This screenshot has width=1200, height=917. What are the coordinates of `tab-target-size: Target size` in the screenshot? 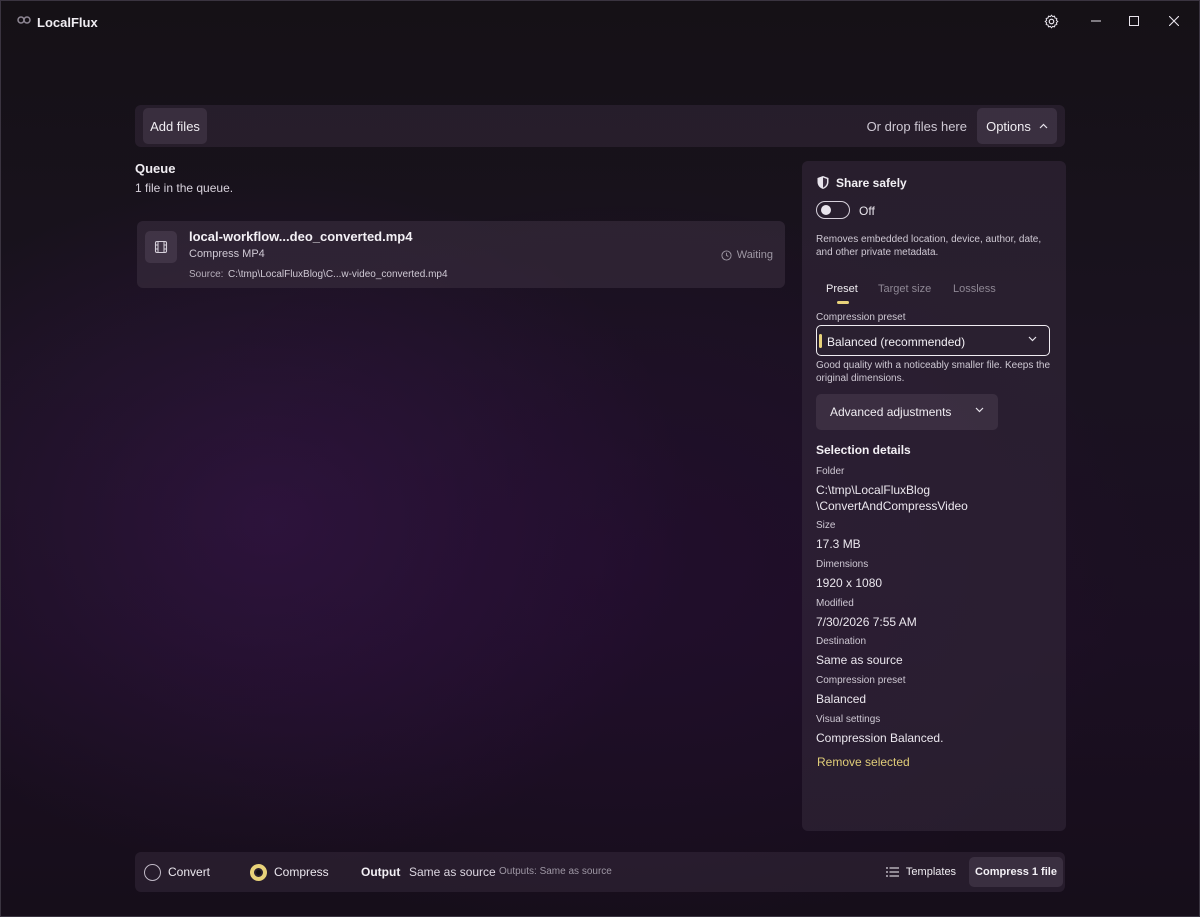 It's located at (904, 289).